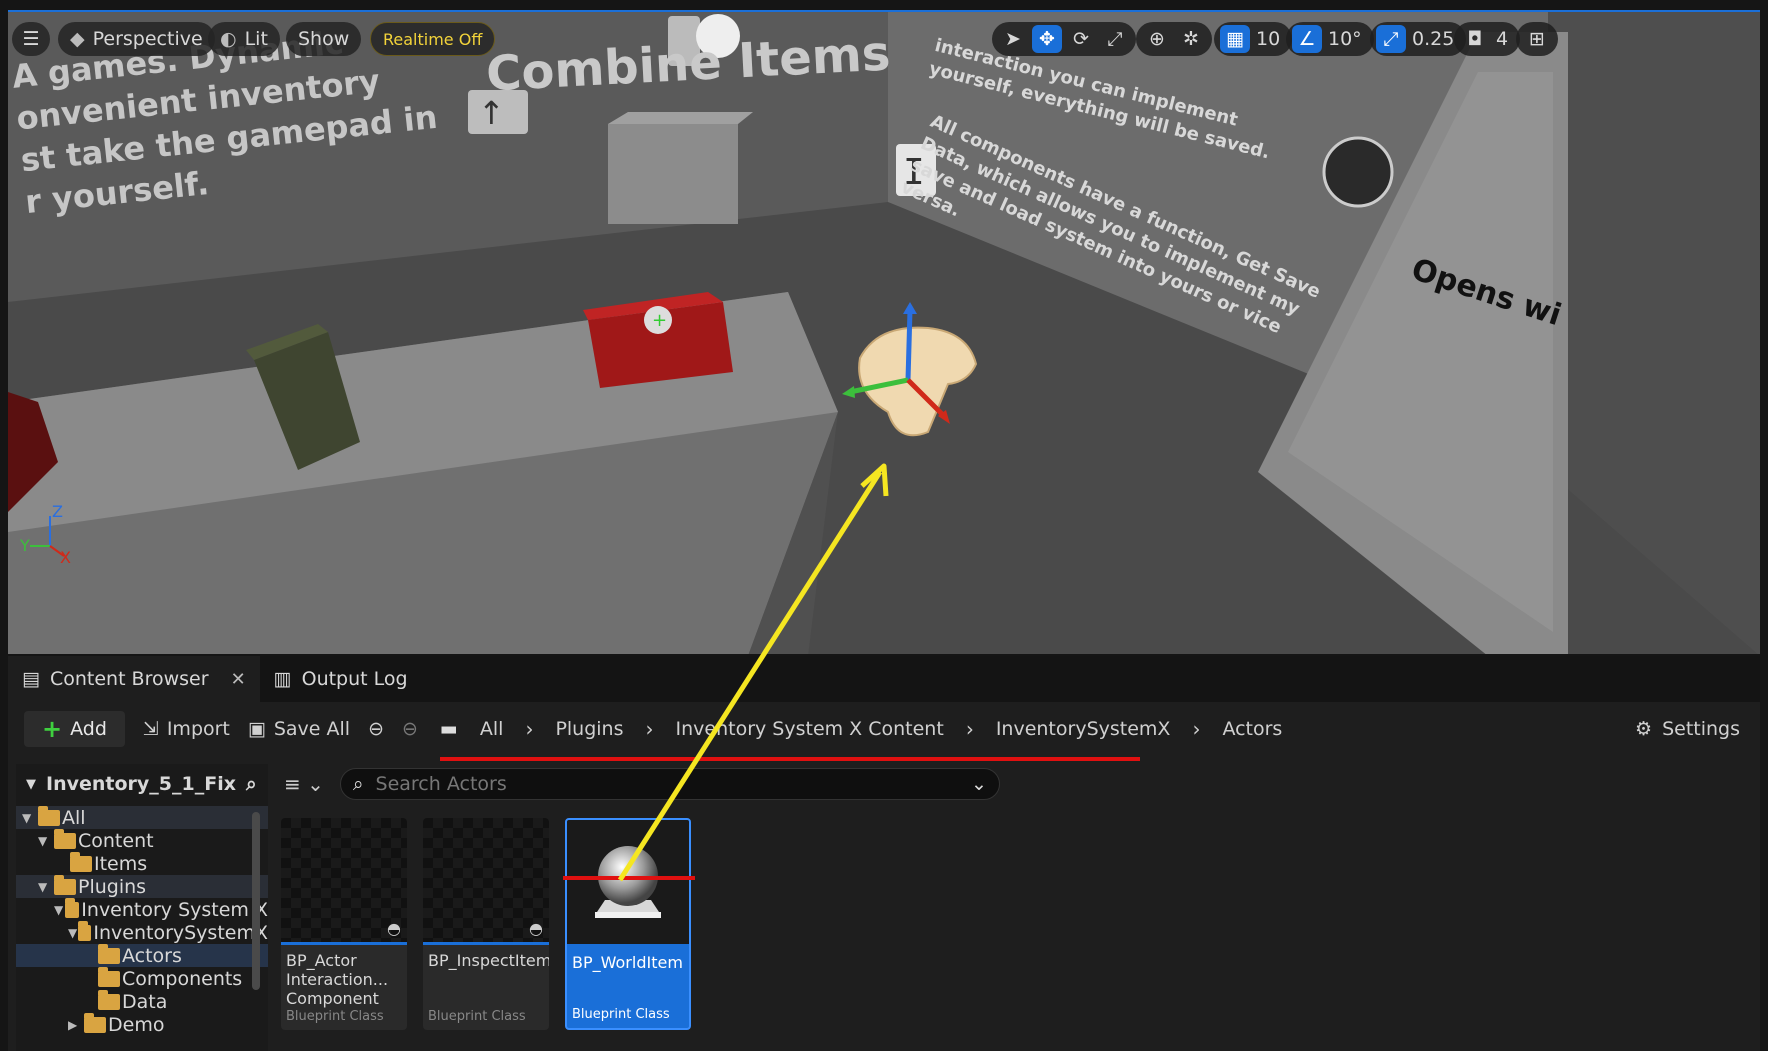 The width and height of the screenshot is (1768, 1051). Describe the element at coordinates (1252, 729) in the screenshot. I see `breadcrumb-item: Actors` at that location.